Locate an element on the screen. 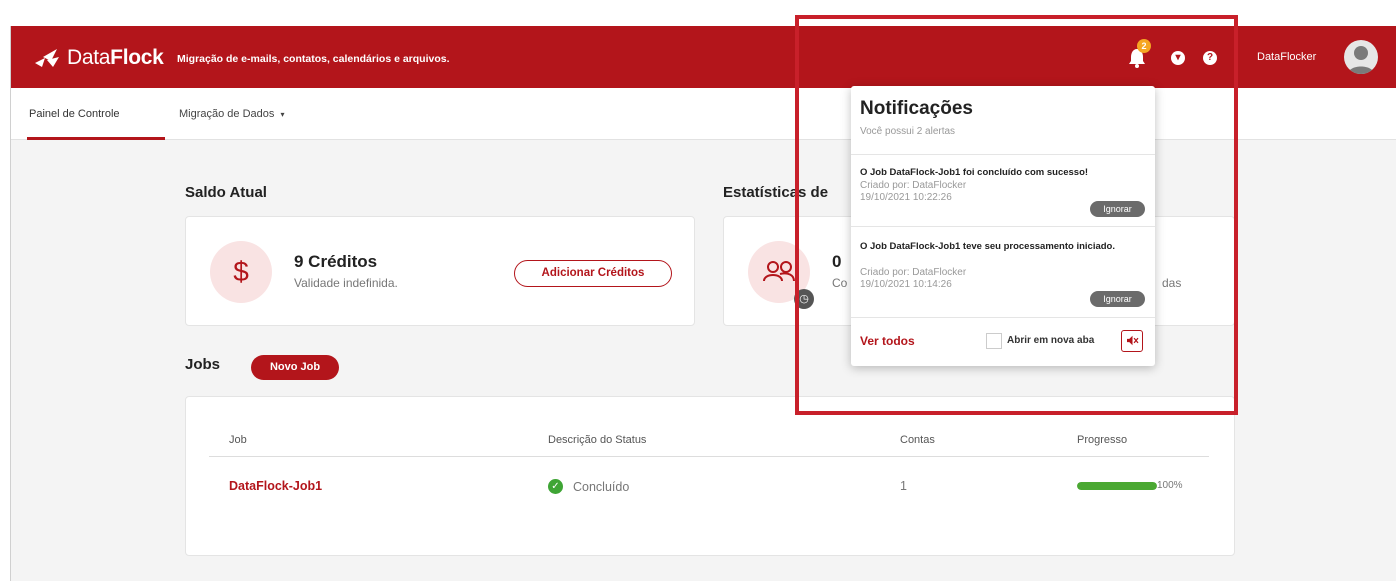 This screenshot has height=581, width=1396. job-name-link: DataFlock-Job1 is located at coordinates (275, 486).